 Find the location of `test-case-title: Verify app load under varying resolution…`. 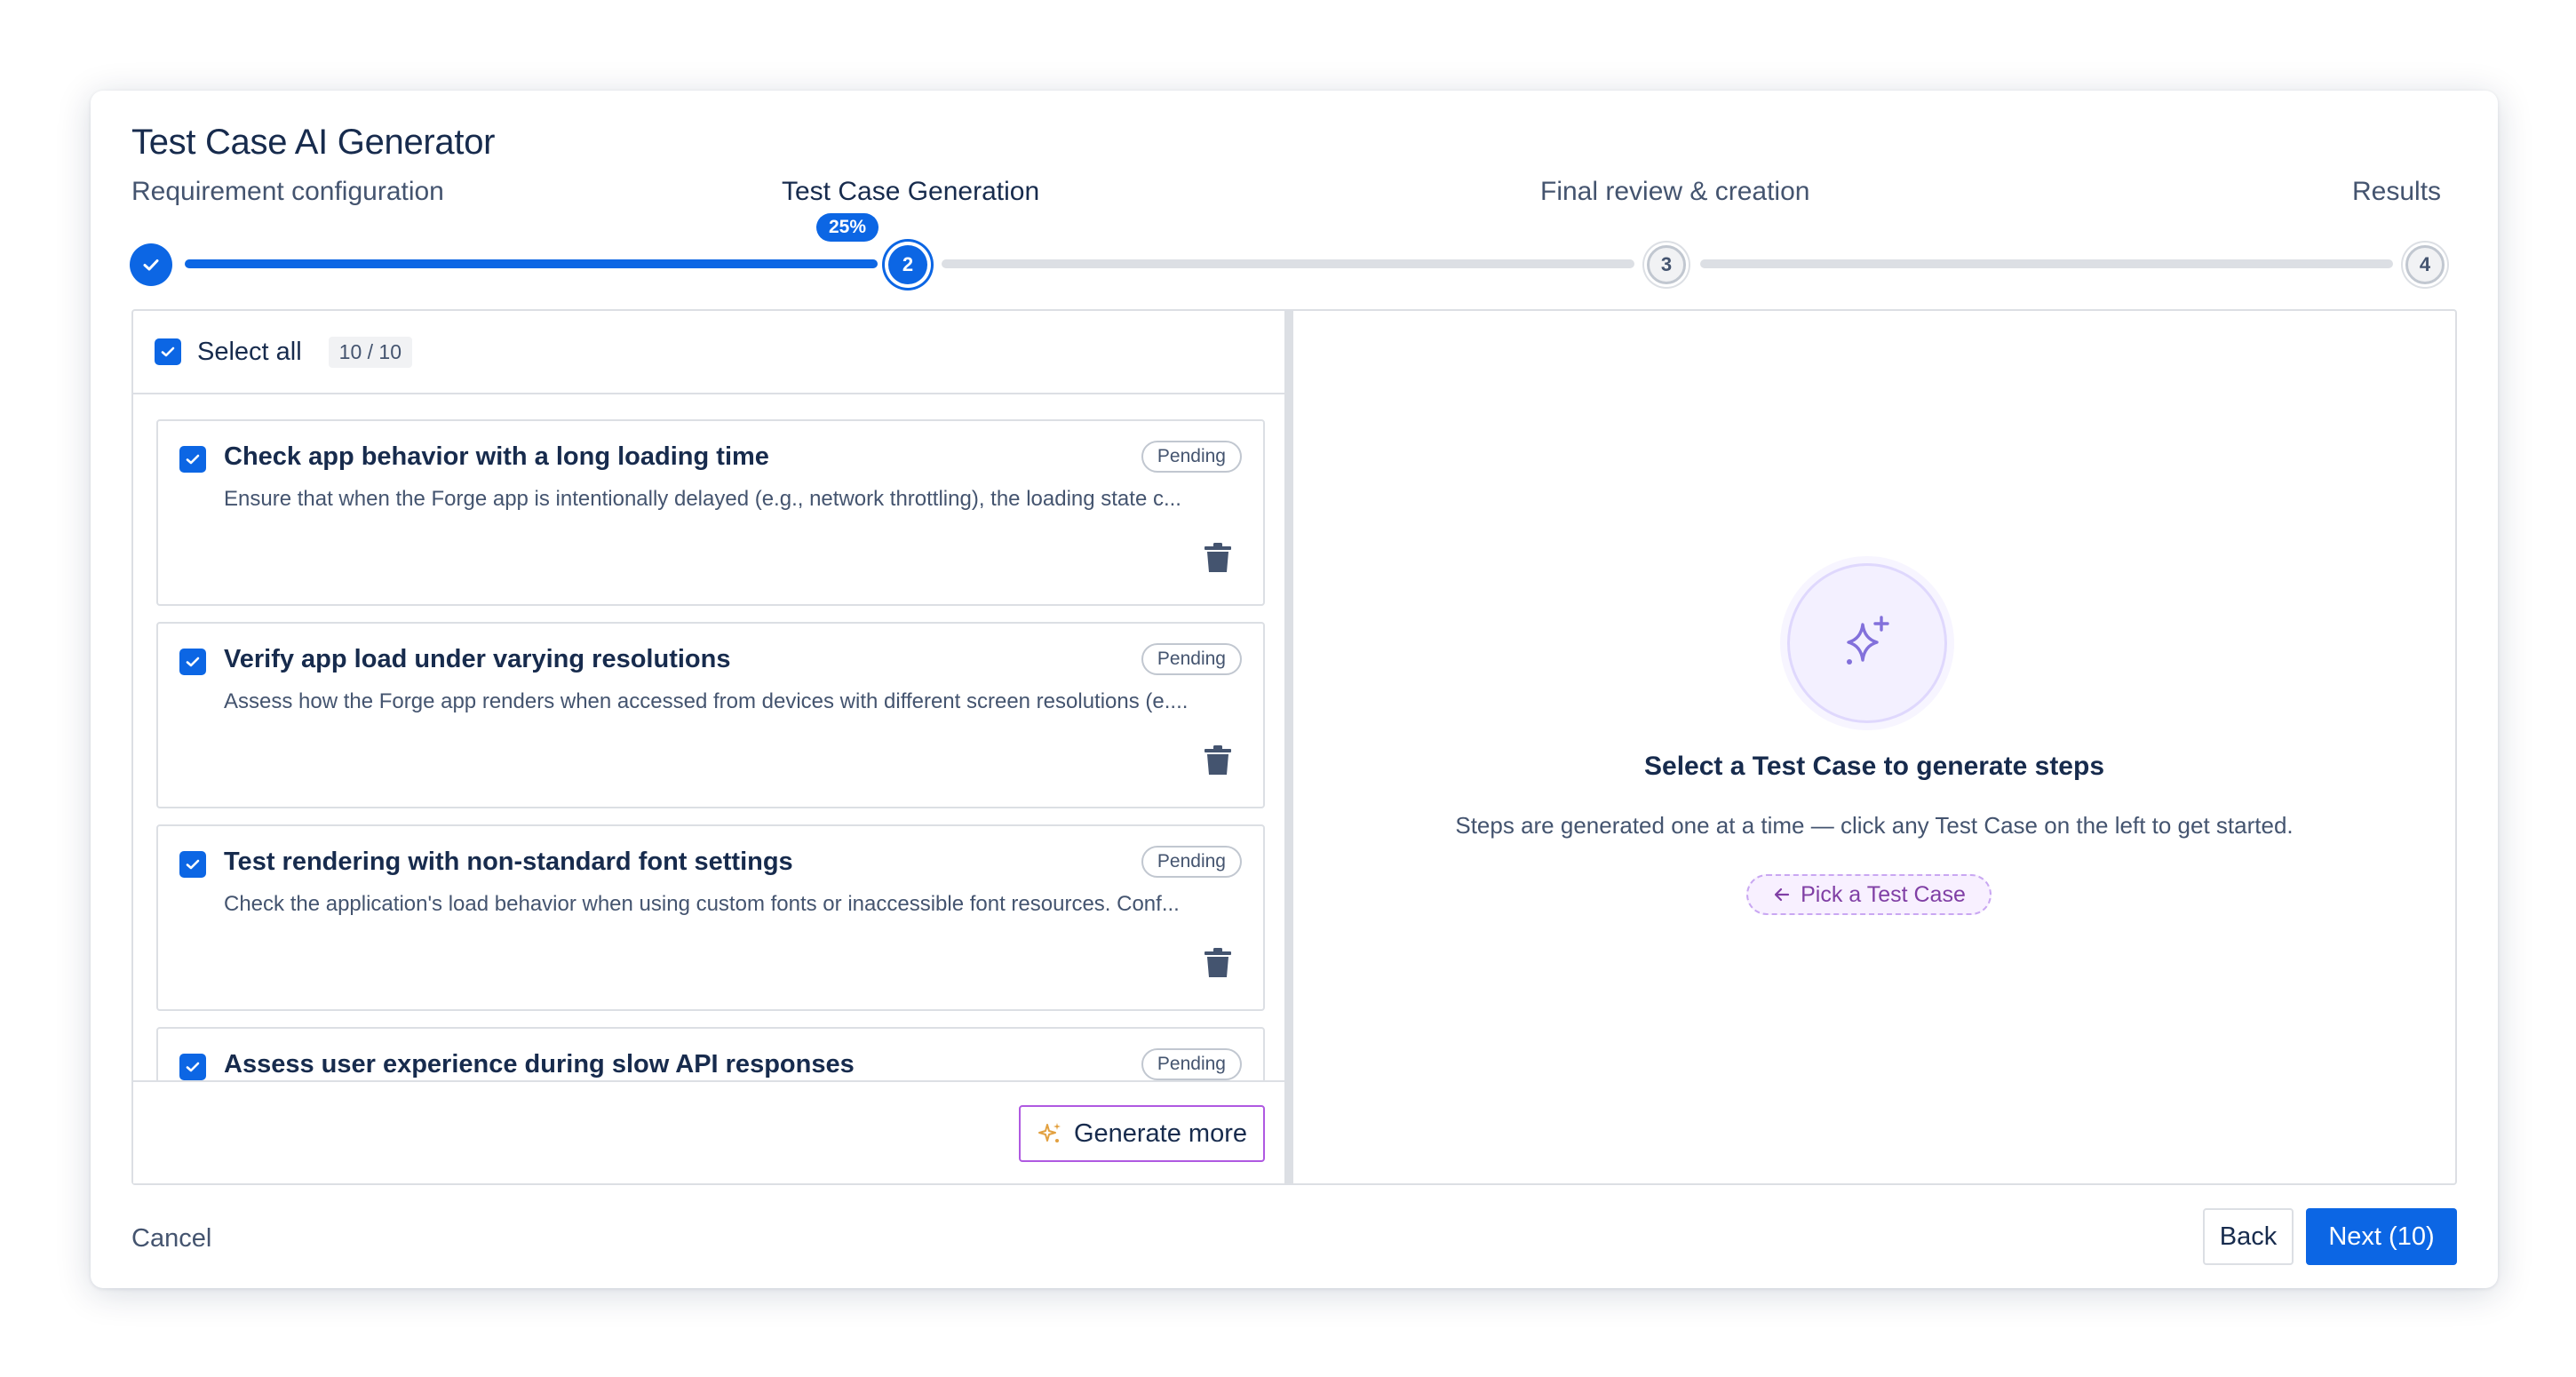

test-case-title: Verify app load under varying resolution… is located at coordinates (477, 660).